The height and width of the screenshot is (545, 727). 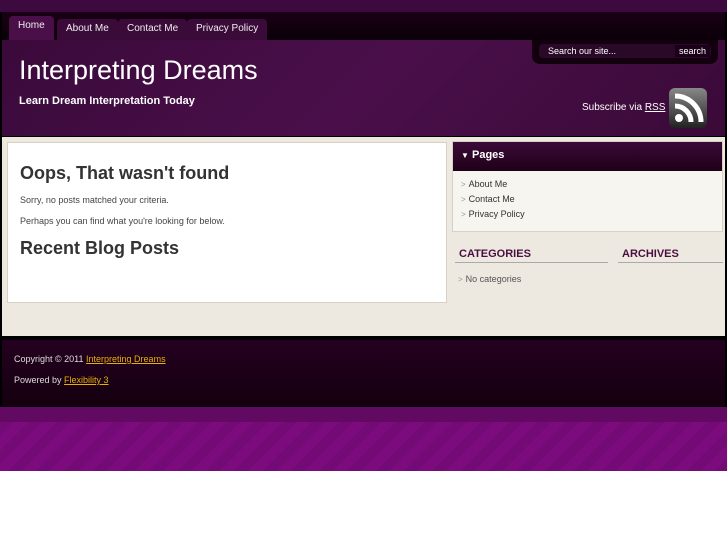 What do you see at coordinates (126, 359) in the screenshot?
I see `site-link: Interpreting Dreams` at bounding box center [126, 359].